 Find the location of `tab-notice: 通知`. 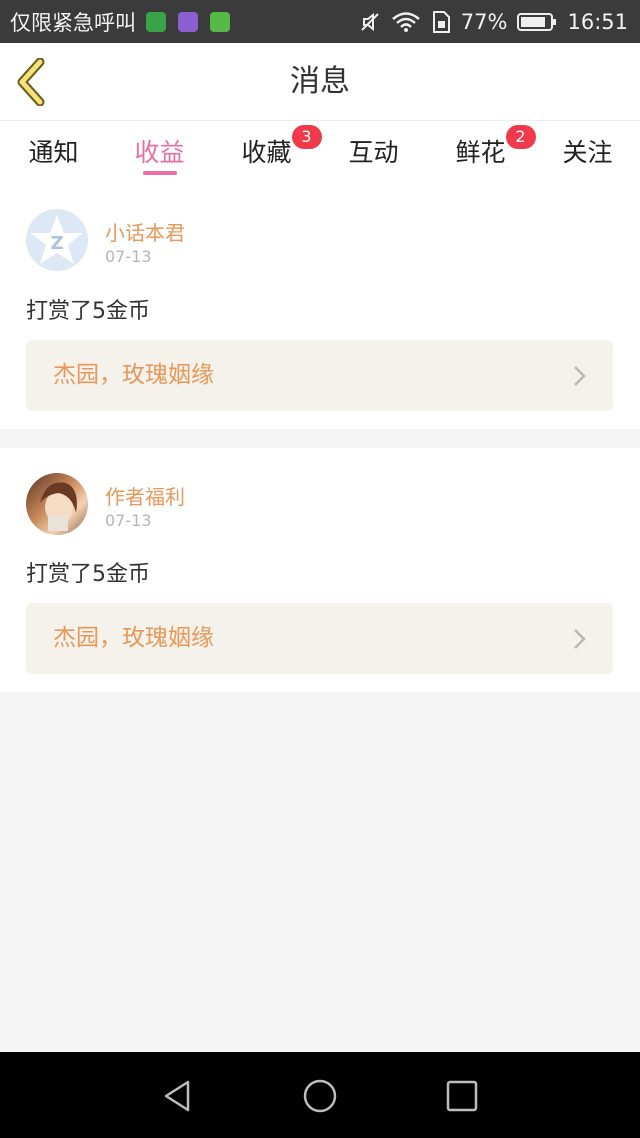

tab-notice: 通知 is located at coordinates (53, 155).